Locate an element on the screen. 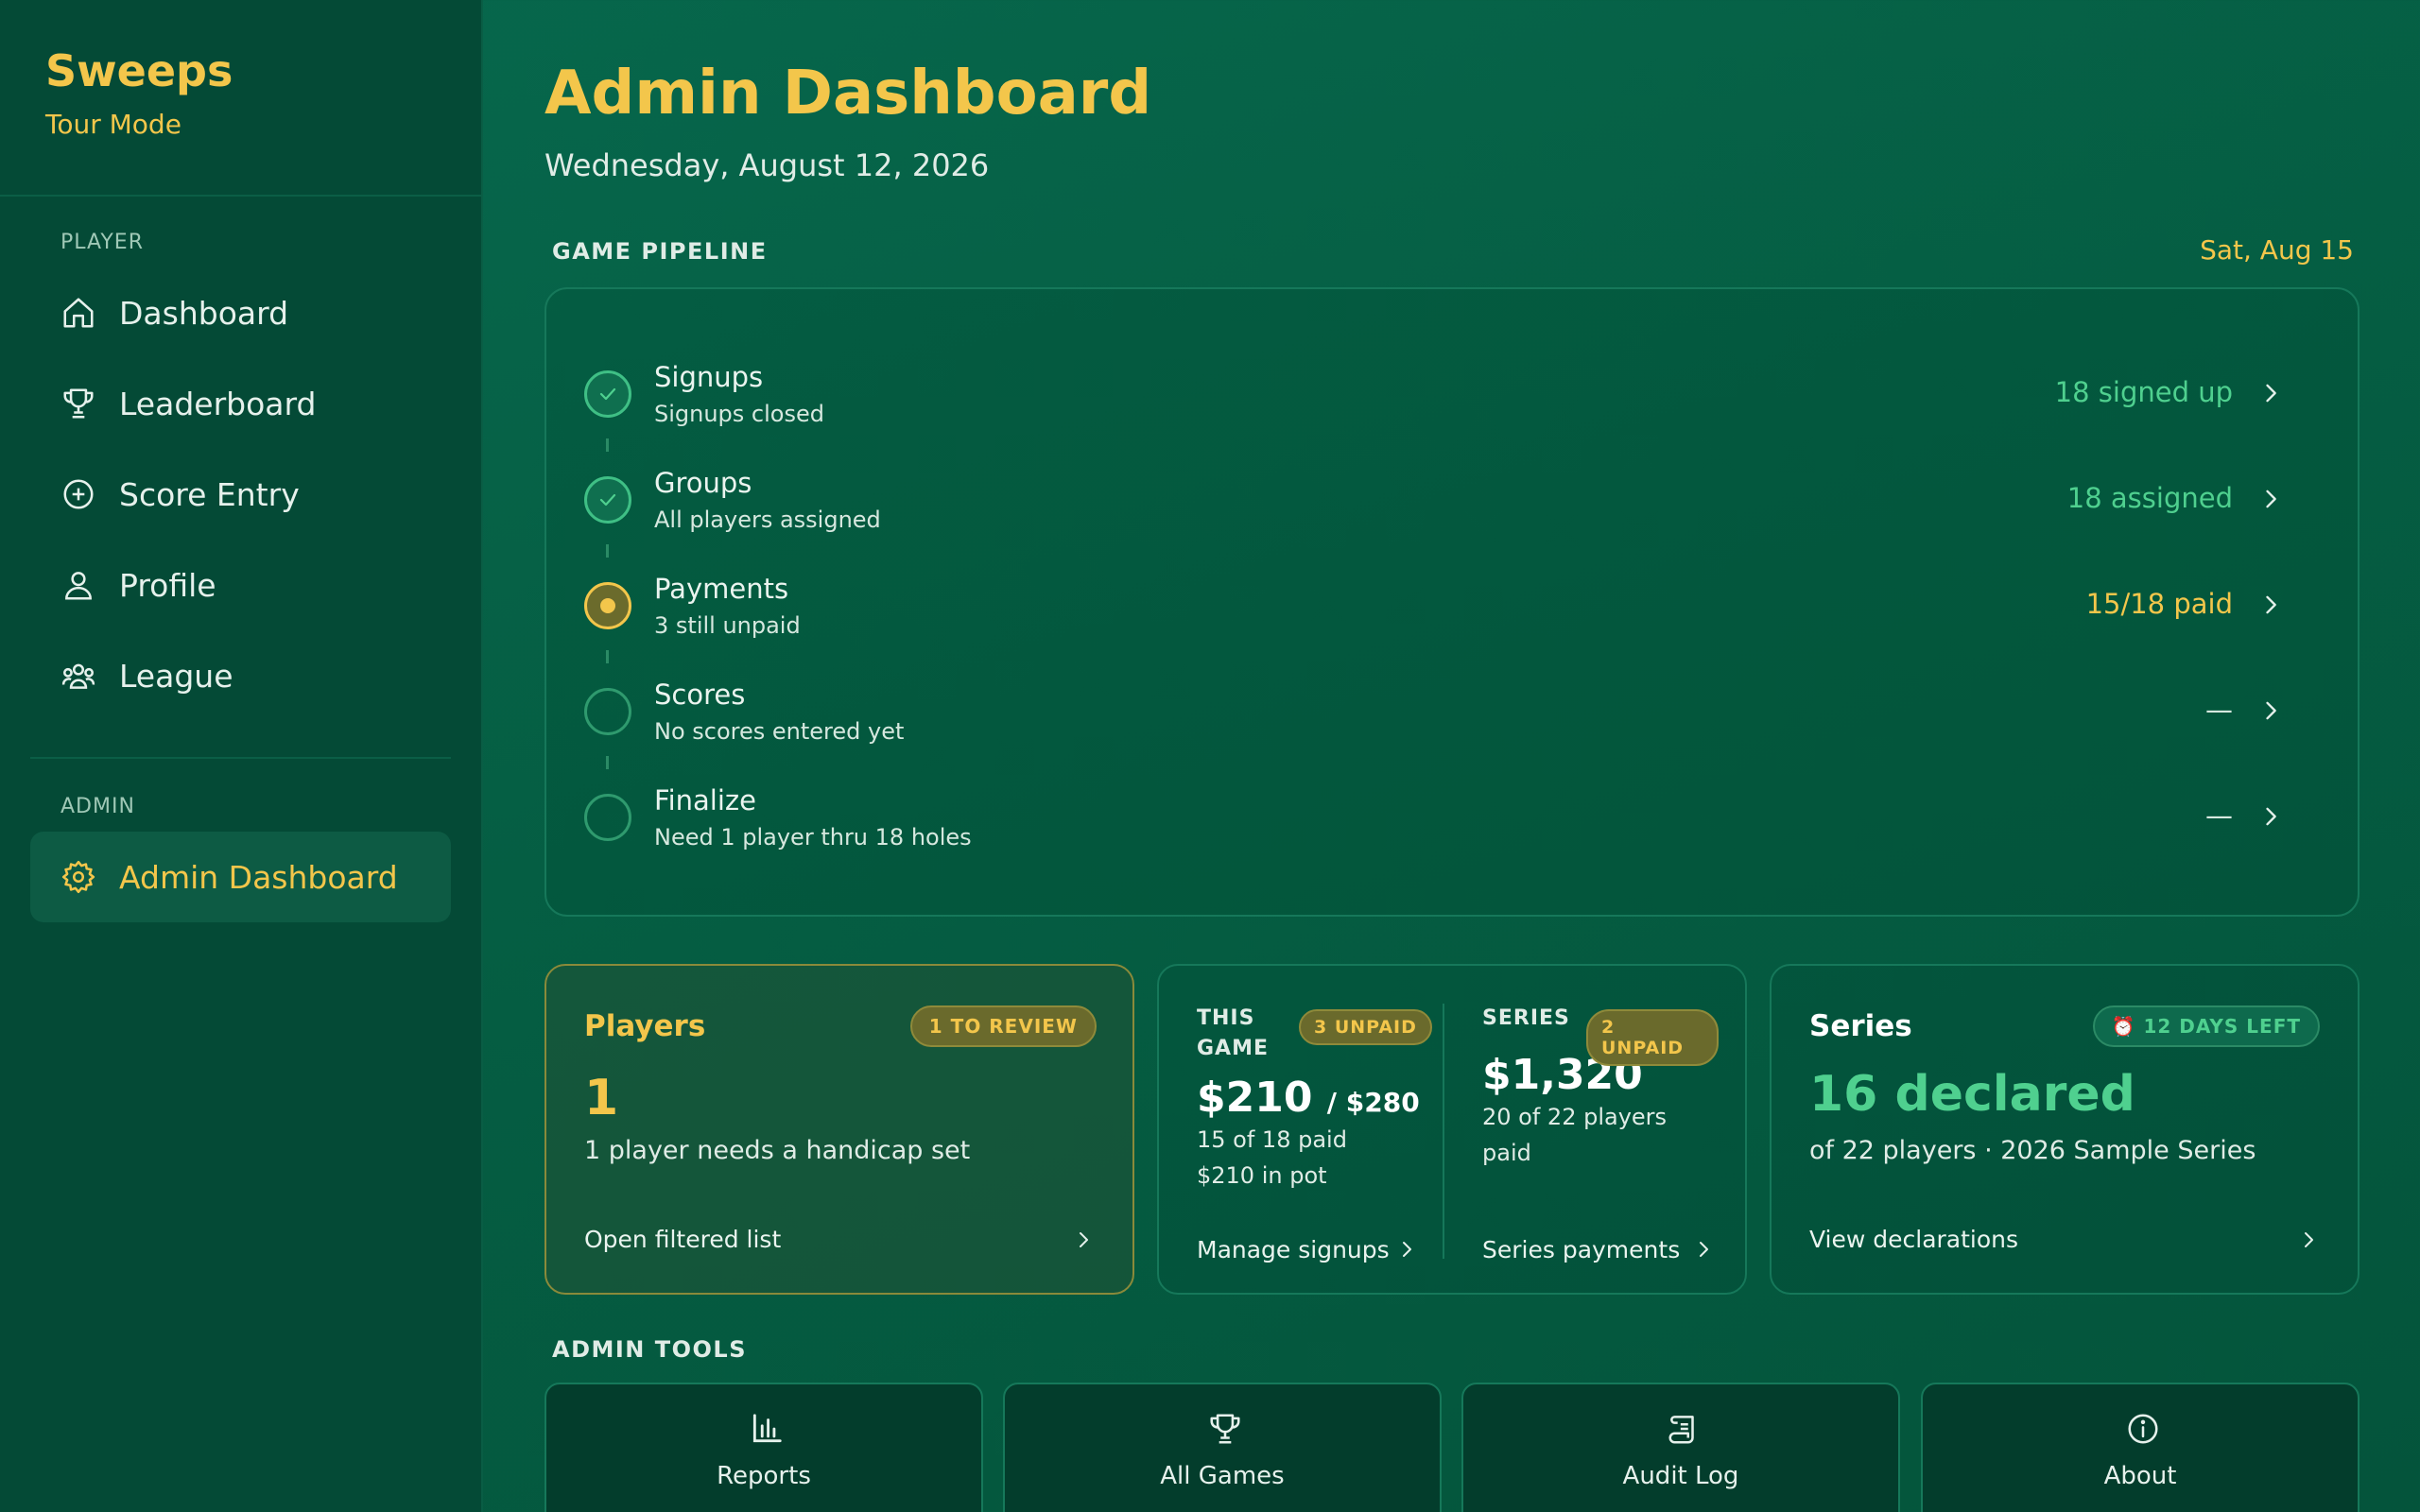 The image size is (2420, 1512). admin-nav: Admin Dashboard is located at coordinates (241, 877).